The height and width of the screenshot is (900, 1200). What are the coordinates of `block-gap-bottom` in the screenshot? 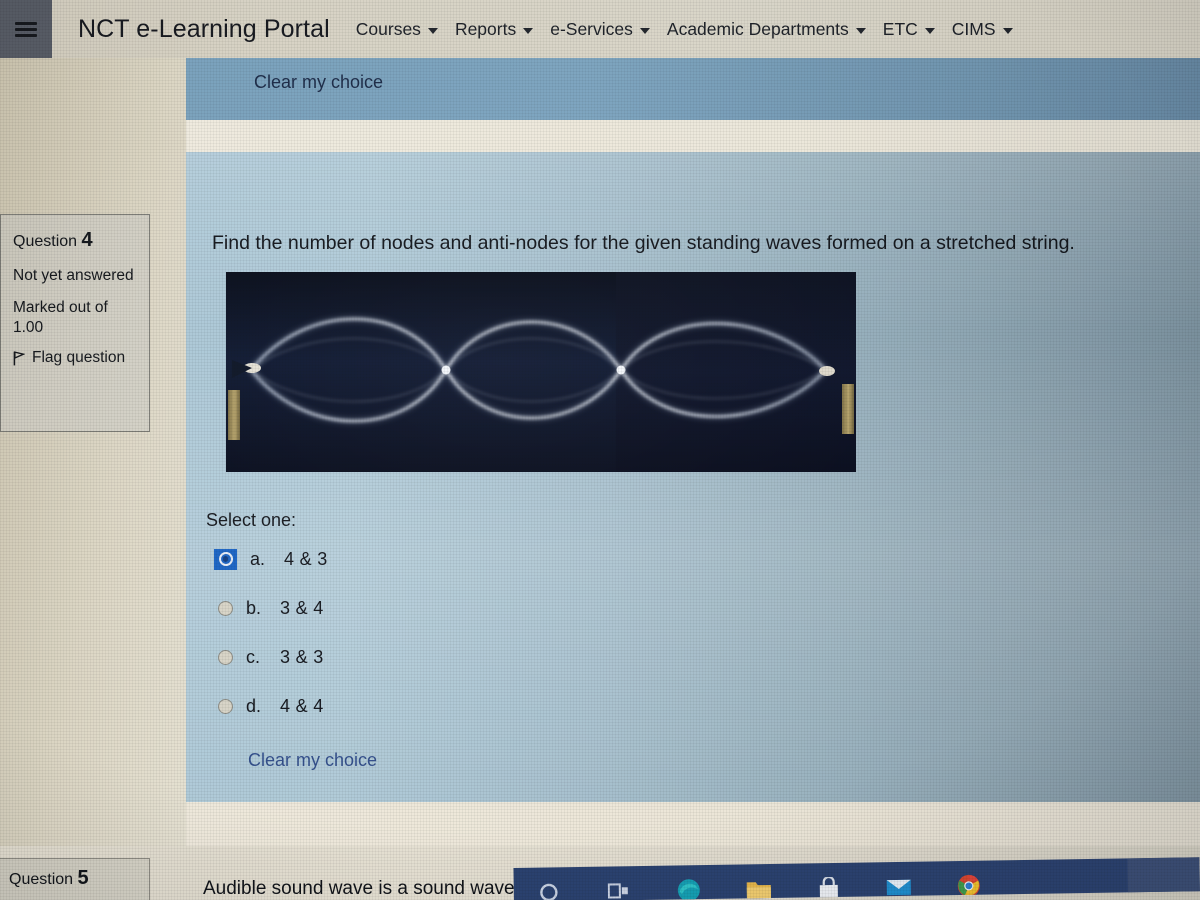 It's located at (693, 824).